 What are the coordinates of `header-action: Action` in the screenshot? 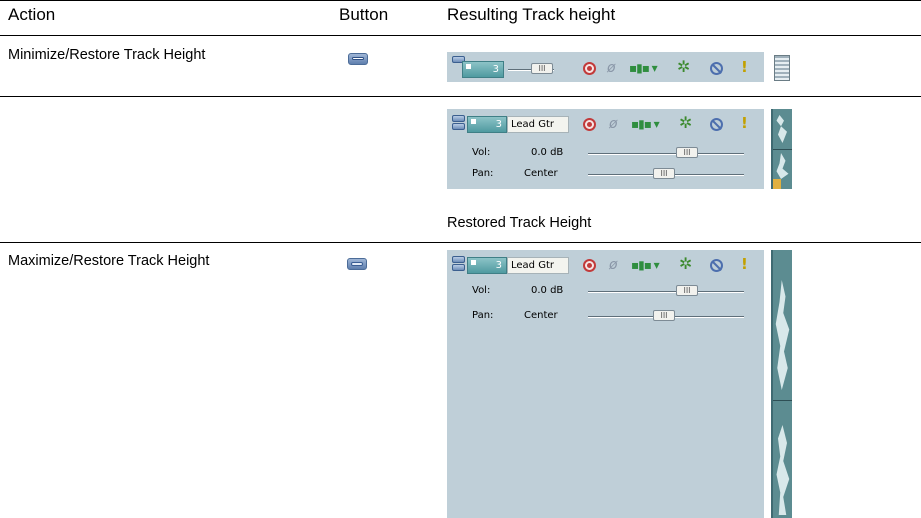 It's located at (32, 14).